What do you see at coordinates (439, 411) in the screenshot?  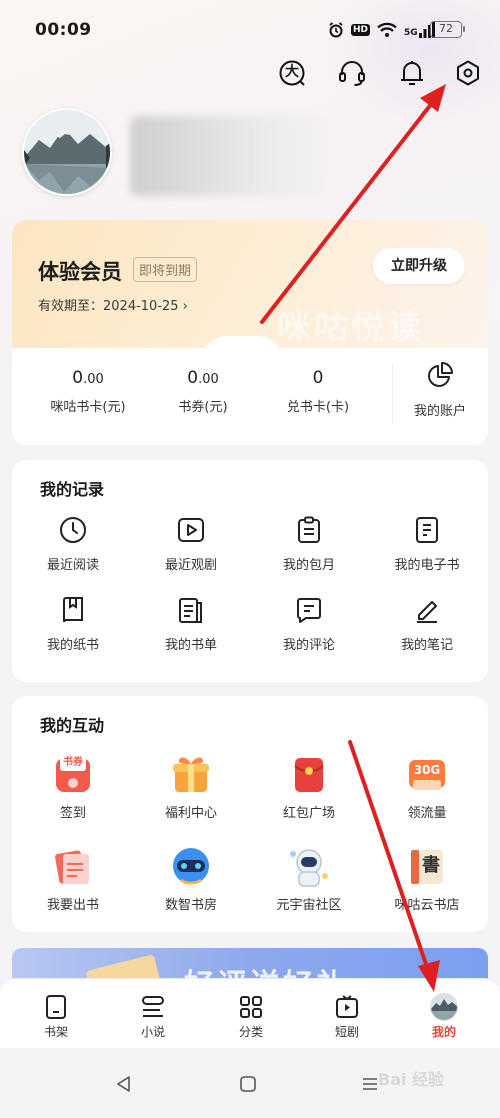 I see `account-label: 我的账户` at bounding box center [439, 411].